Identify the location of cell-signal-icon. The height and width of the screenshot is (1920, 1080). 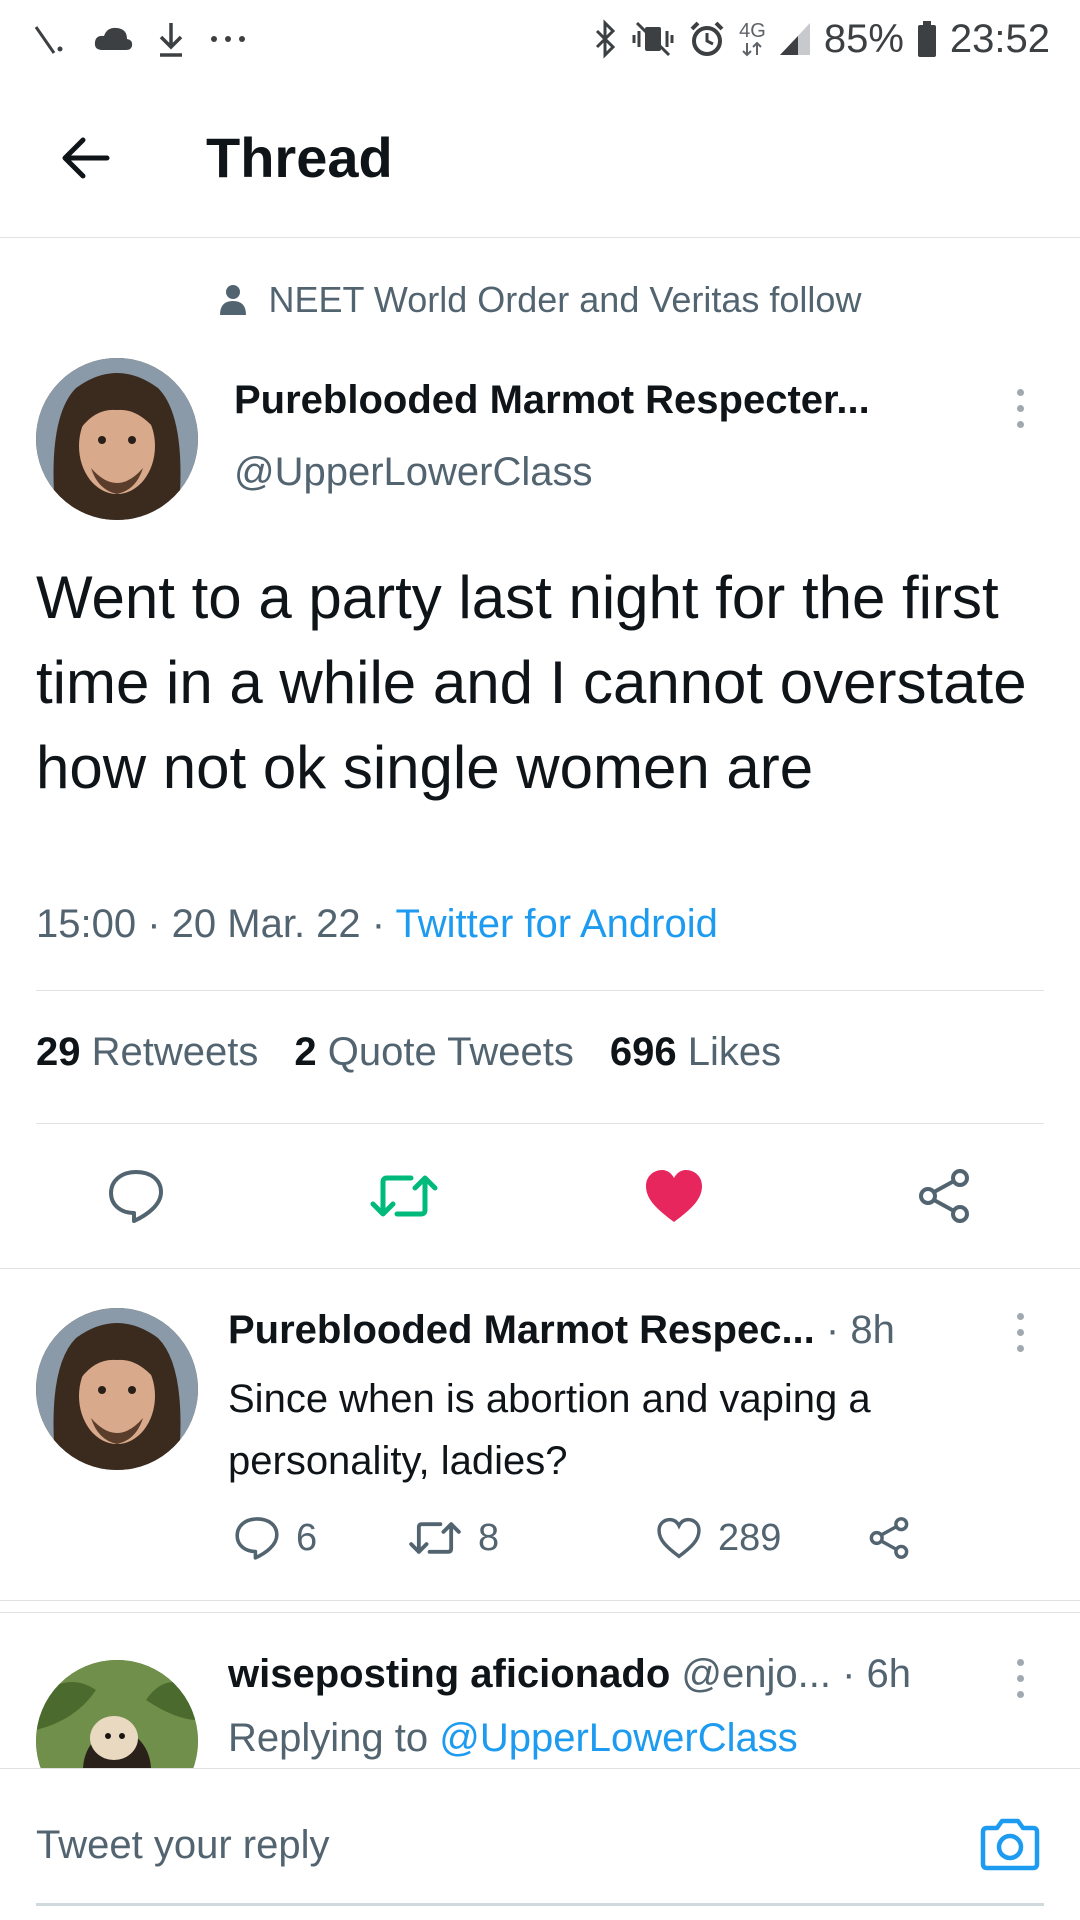
(795, 39).